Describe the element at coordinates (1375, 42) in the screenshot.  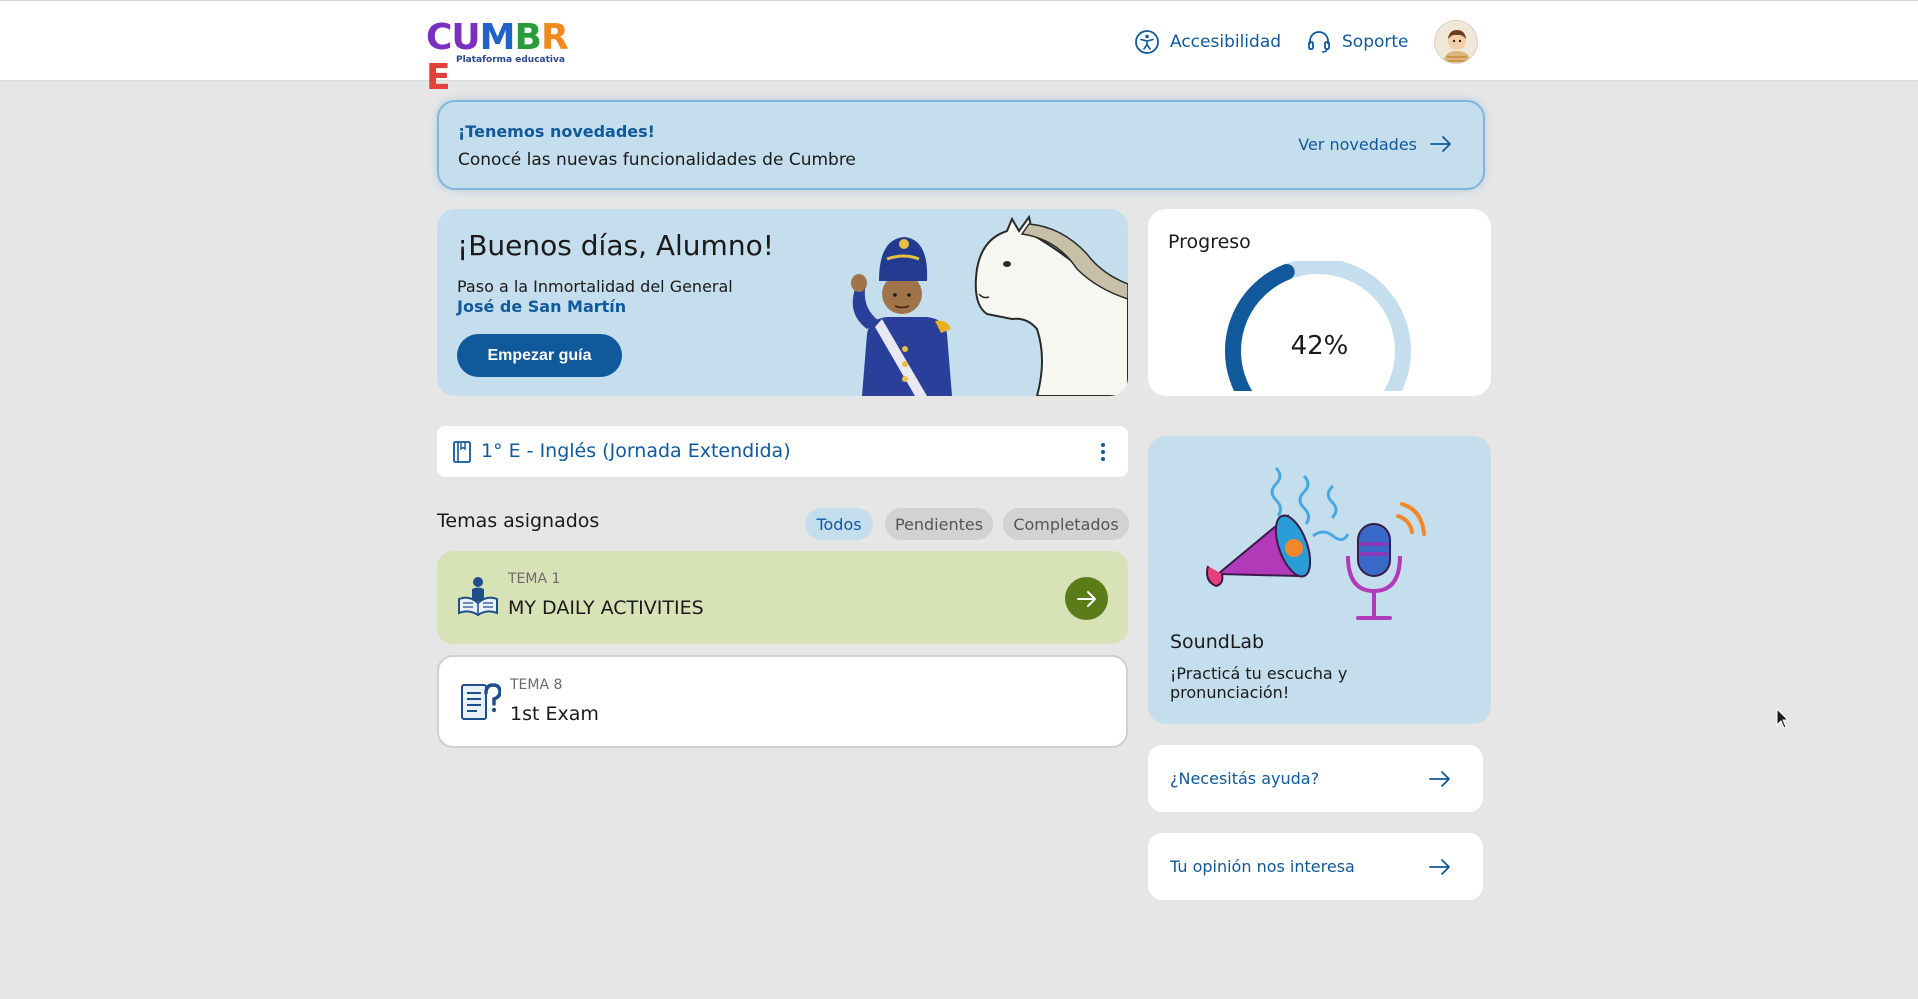
I see `support-label: Soporte` at that location.